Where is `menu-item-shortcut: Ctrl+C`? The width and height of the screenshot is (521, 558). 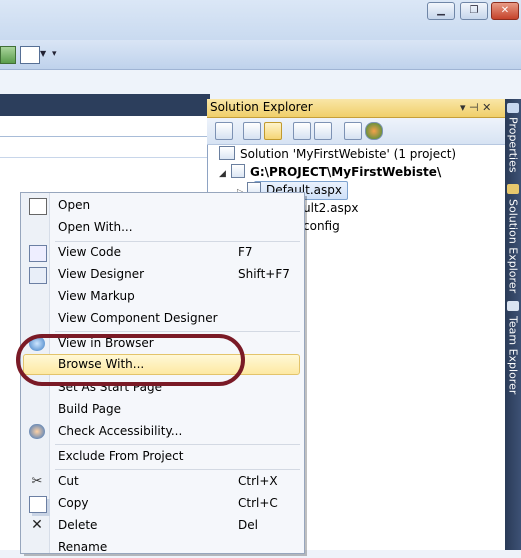
menu-item-shortcut: Ctrl+C is located at coordinates (258, 503).